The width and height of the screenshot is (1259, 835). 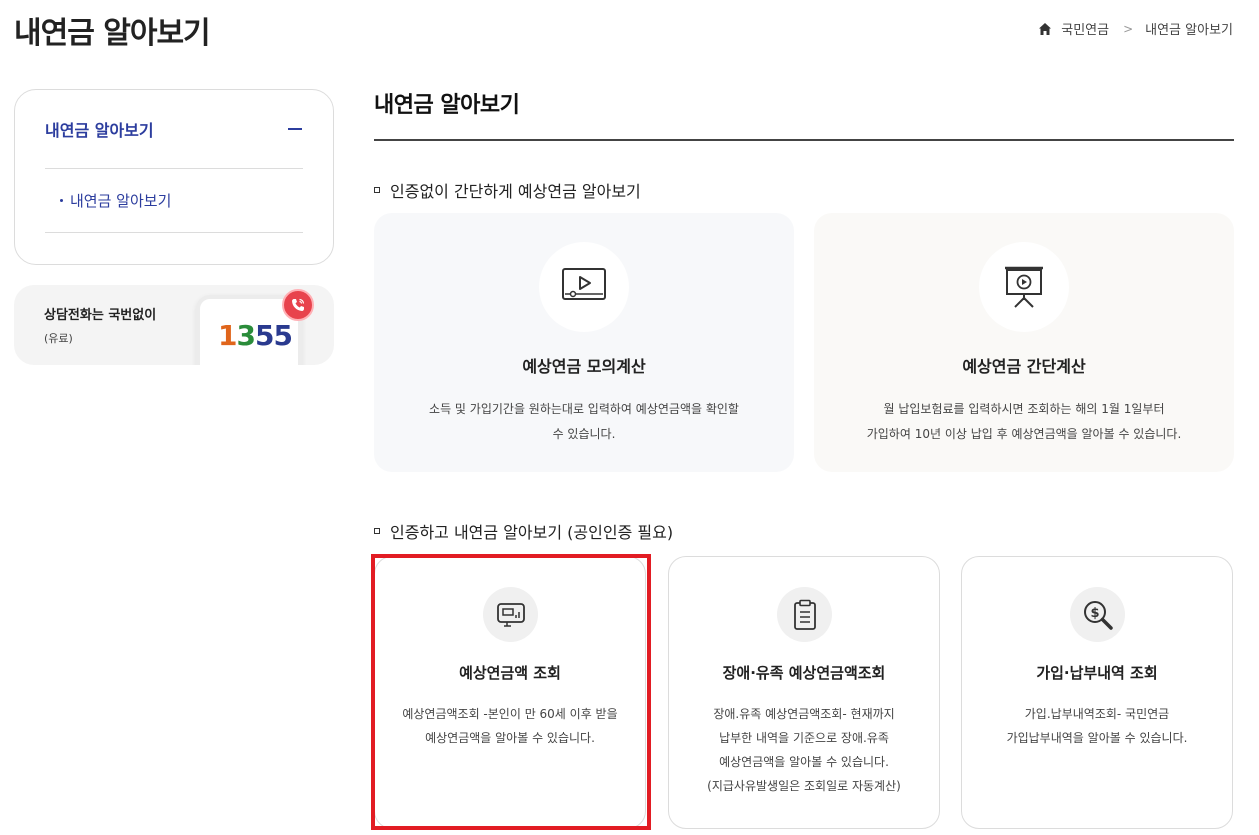 What do you see at coordinates (804, 673) in the screenshot?
I see `card-title: 장애·유족 예상연금액조회` at bounding box center [804, 673].